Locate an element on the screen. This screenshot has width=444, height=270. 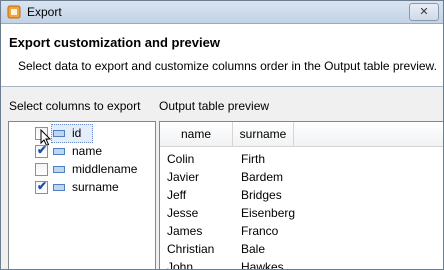
table-row: Colin Firth is located at coordinates (301, 158).